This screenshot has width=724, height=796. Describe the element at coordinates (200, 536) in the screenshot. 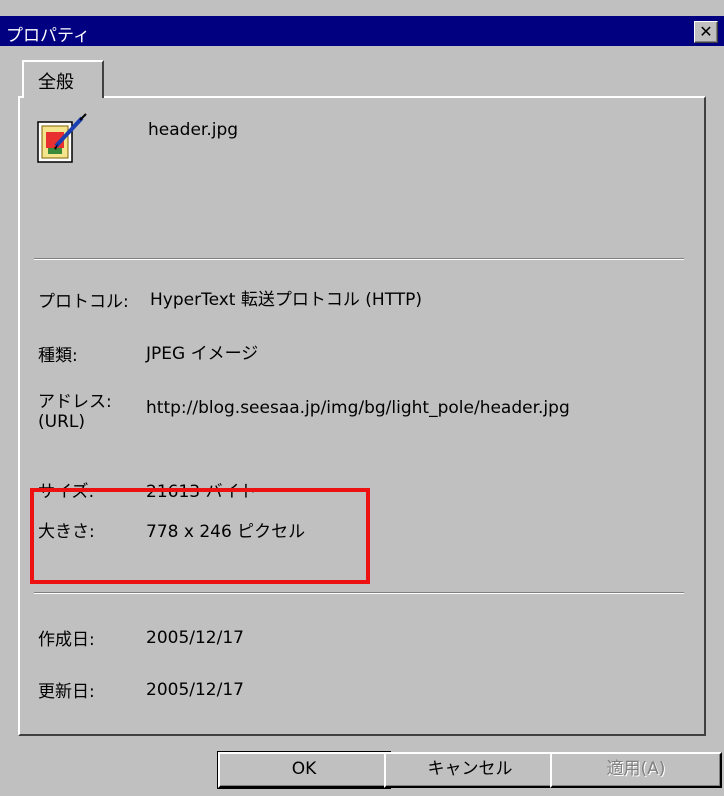

I see `highlight-box` at that location.